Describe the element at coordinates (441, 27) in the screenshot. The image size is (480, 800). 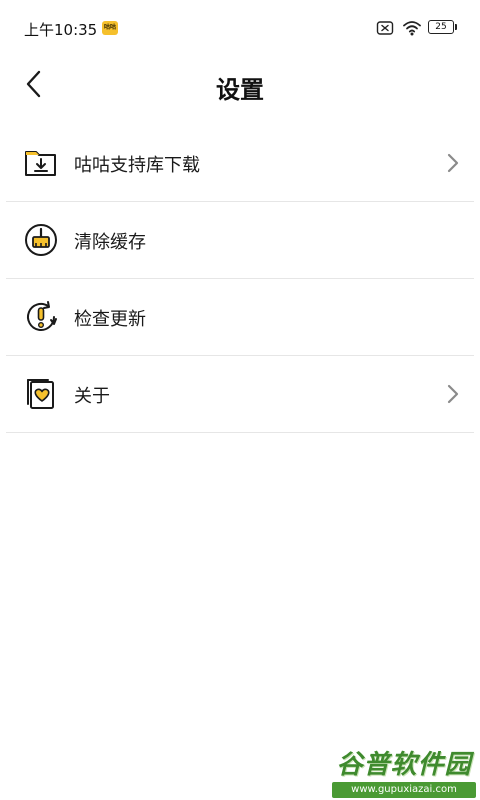
I see `battery-level: 25` at that location.